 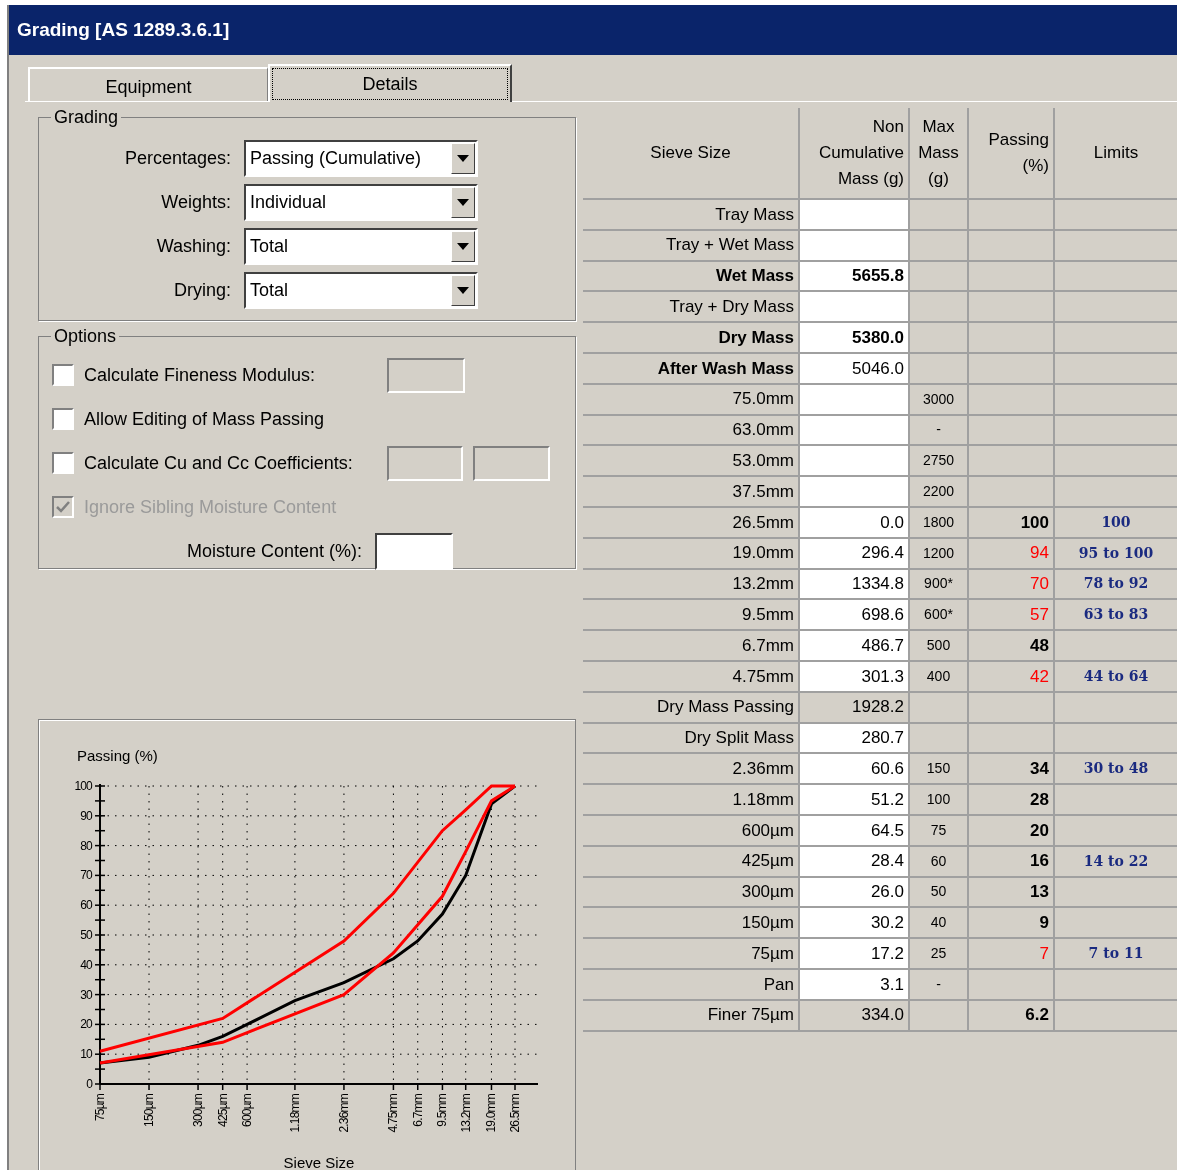 I want to click on column-header: Max Mass (g), so click(x=938, y=153).